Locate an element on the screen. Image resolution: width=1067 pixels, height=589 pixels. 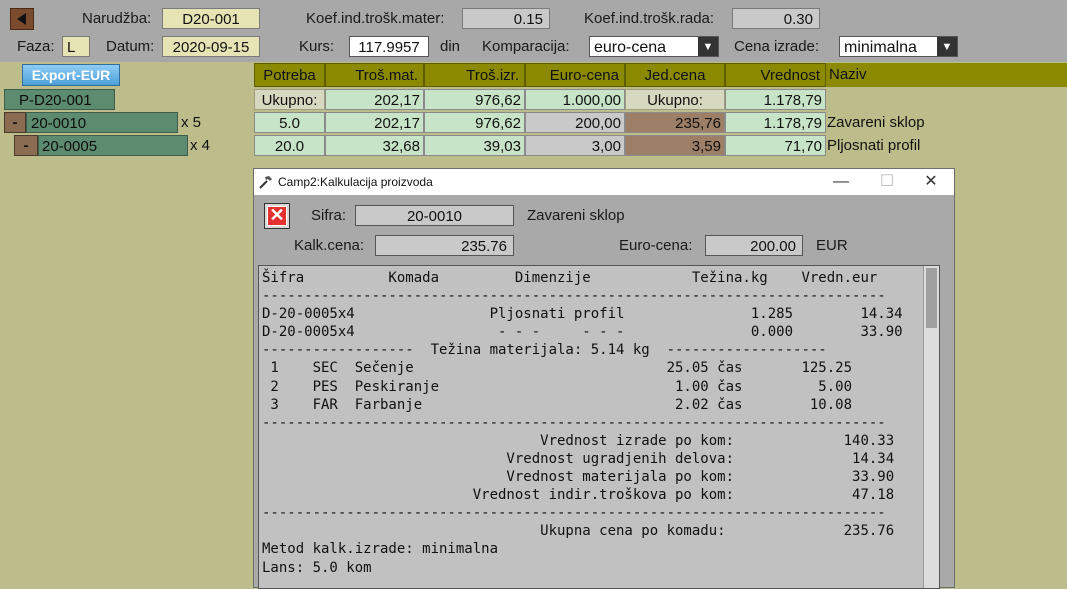
tree-item-multiplier: x 5 is located at coordinates (191, 122).